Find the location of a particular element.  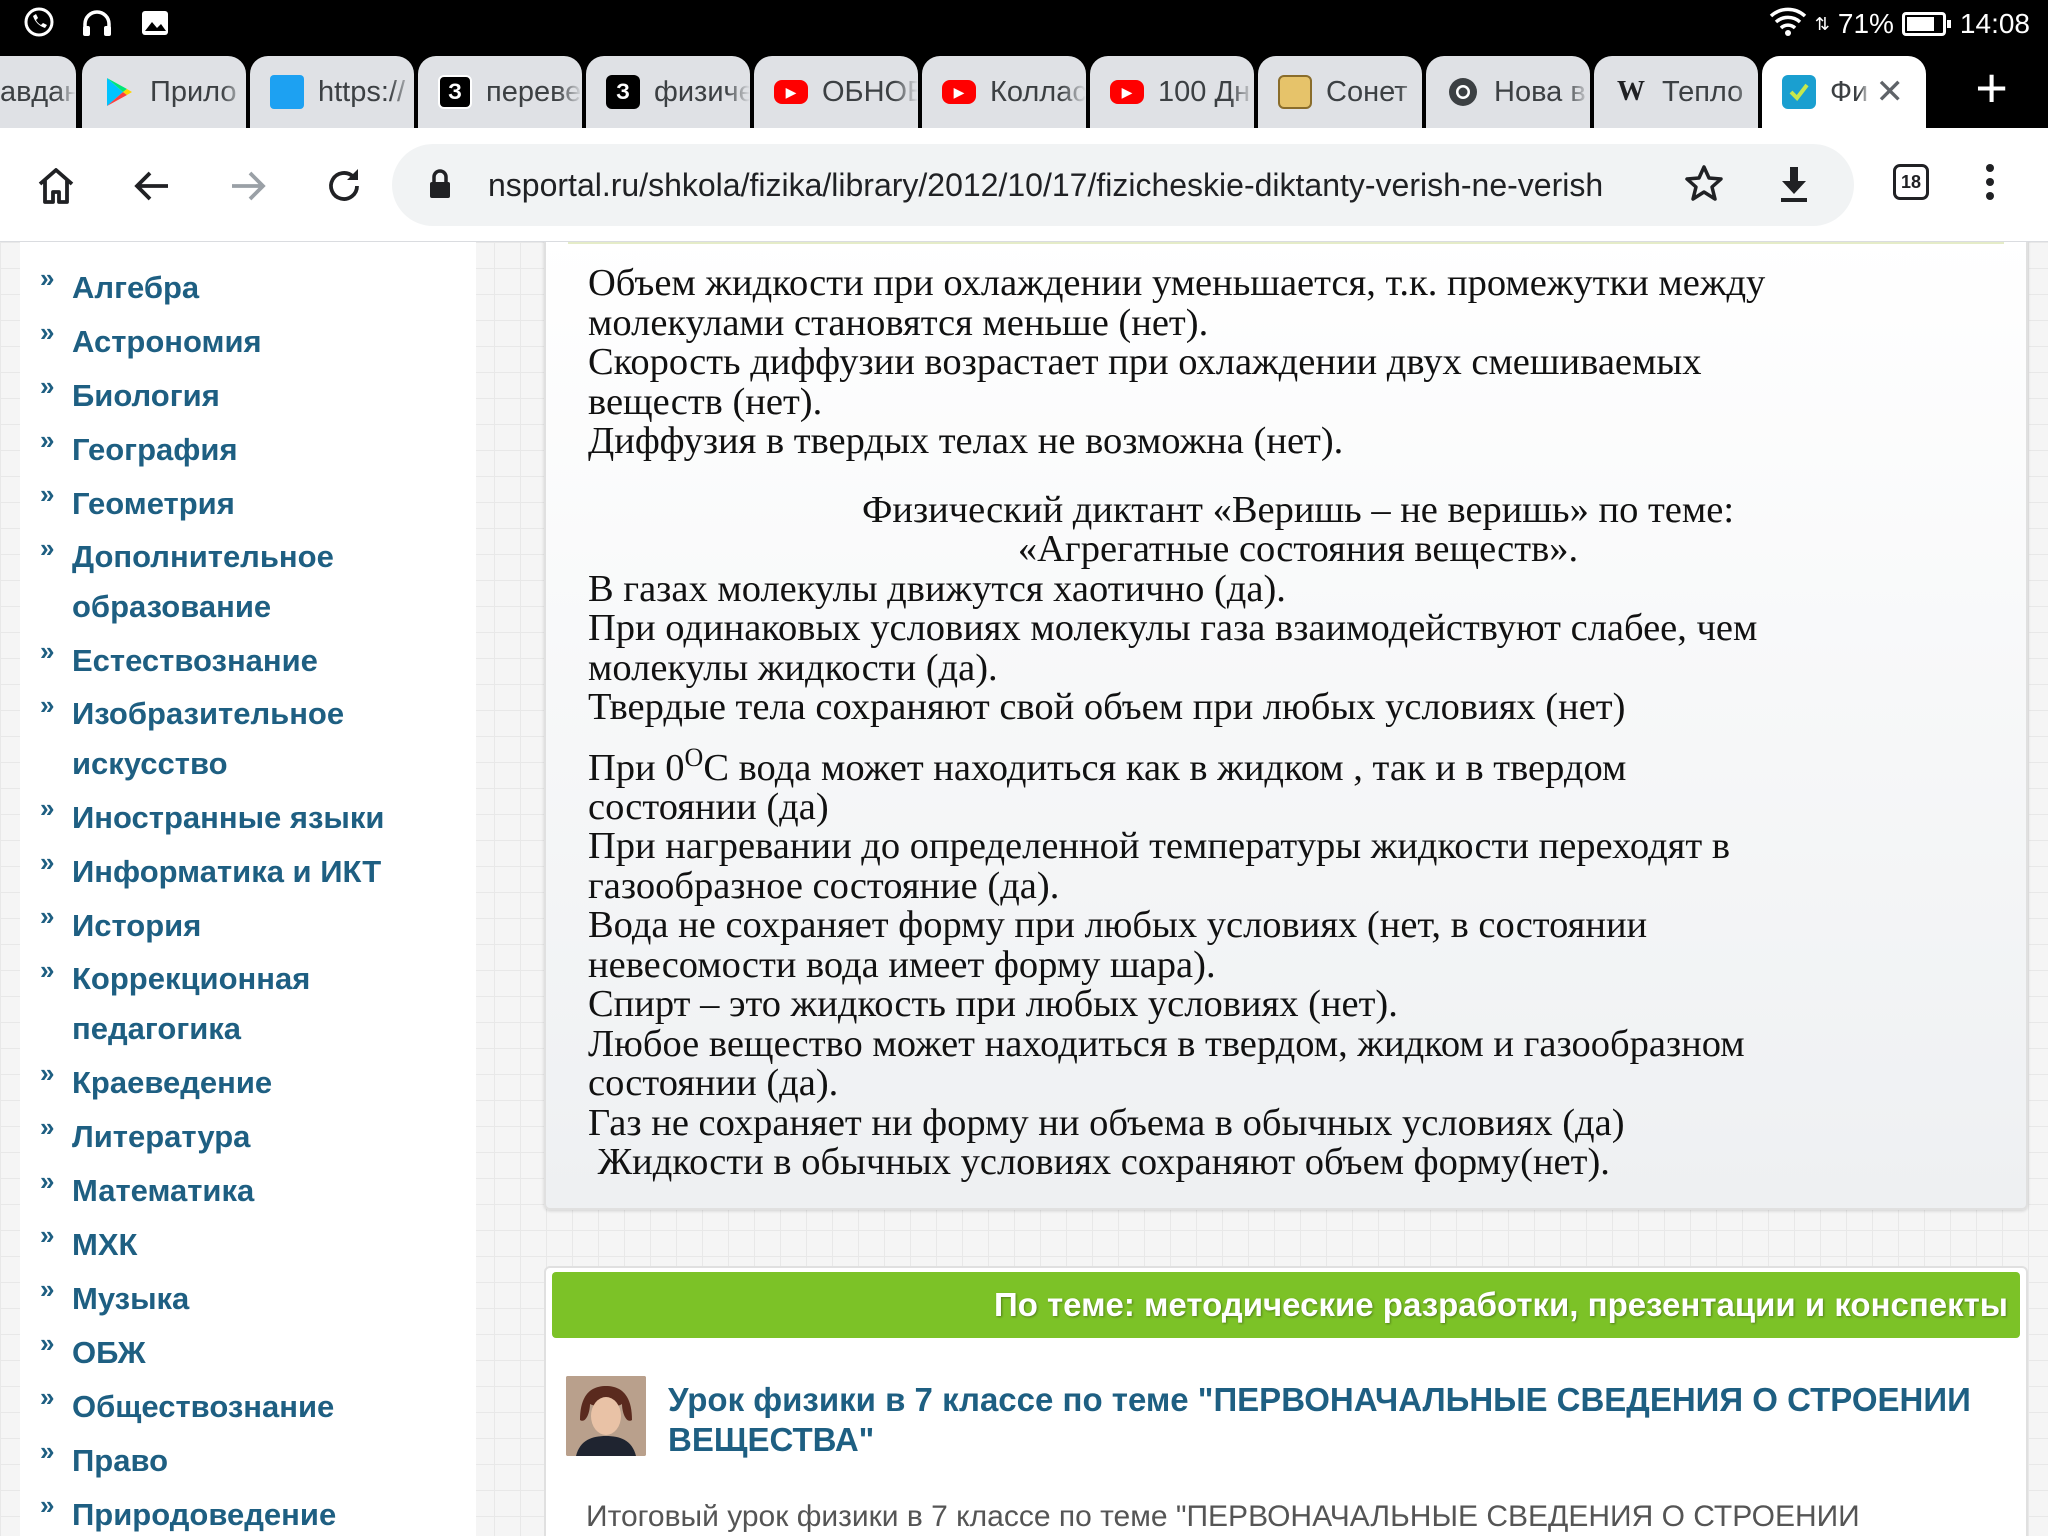

browser-tab: Нова в is located at coordinates (1508, 92).